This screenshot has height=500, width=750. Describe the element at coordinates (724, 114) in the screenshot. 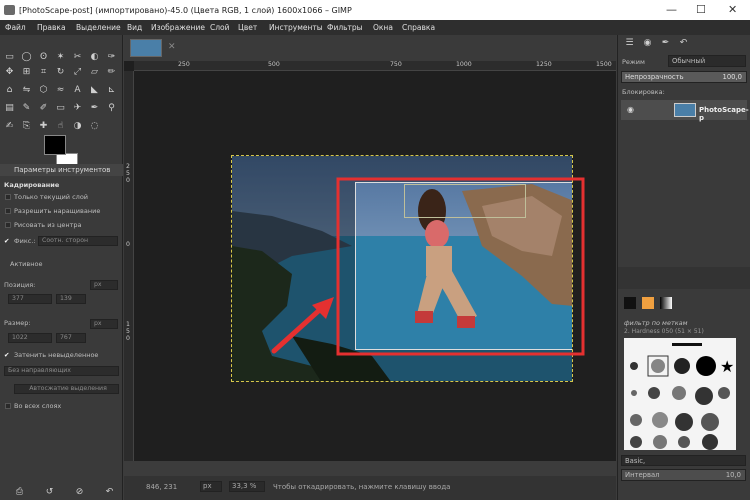

I see `layer-name: PhotoScape-p` at that location.